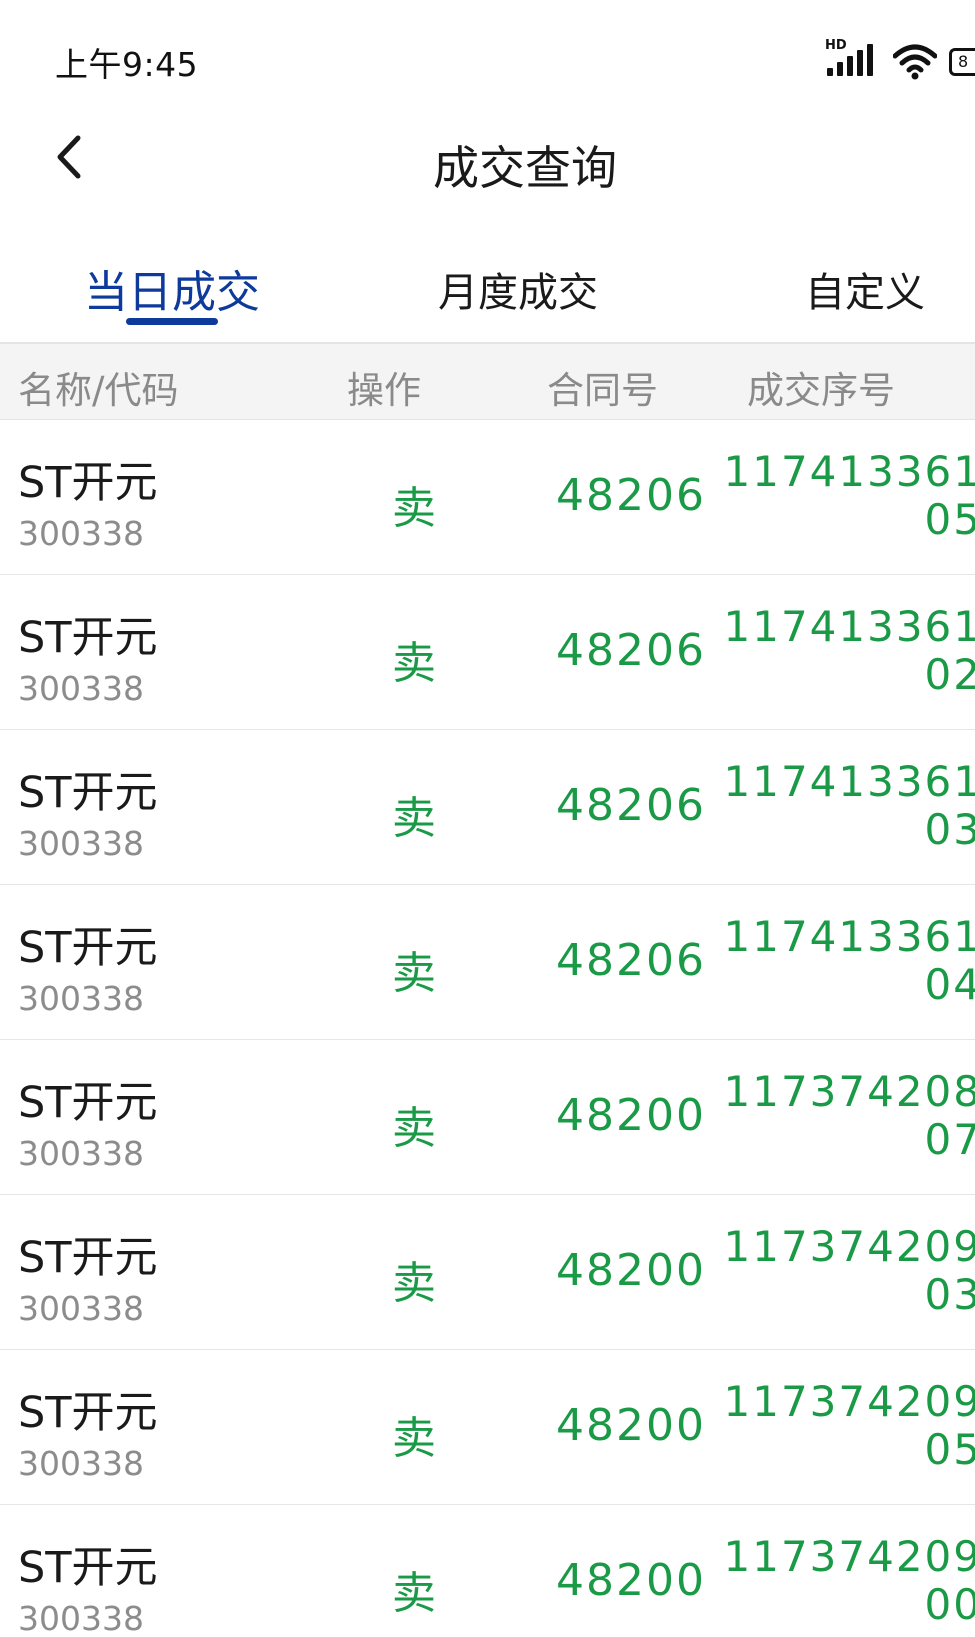 The height and width of the screenshot is (1637, 975). Describe the element at coordinates (487, 1571) in the screenshot. I see `table-row: ST开元 300338 卖 48200 117374209 00` at that location.